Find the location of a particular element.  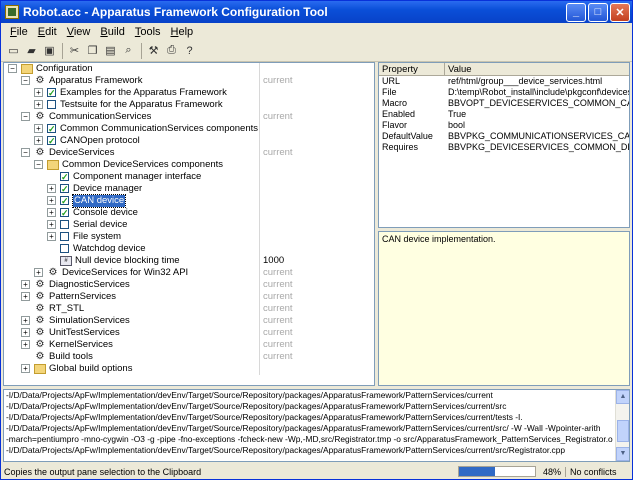

tree-row: + ✓ Examples for the Apparatus Framework is located at coordinates (189, 93).